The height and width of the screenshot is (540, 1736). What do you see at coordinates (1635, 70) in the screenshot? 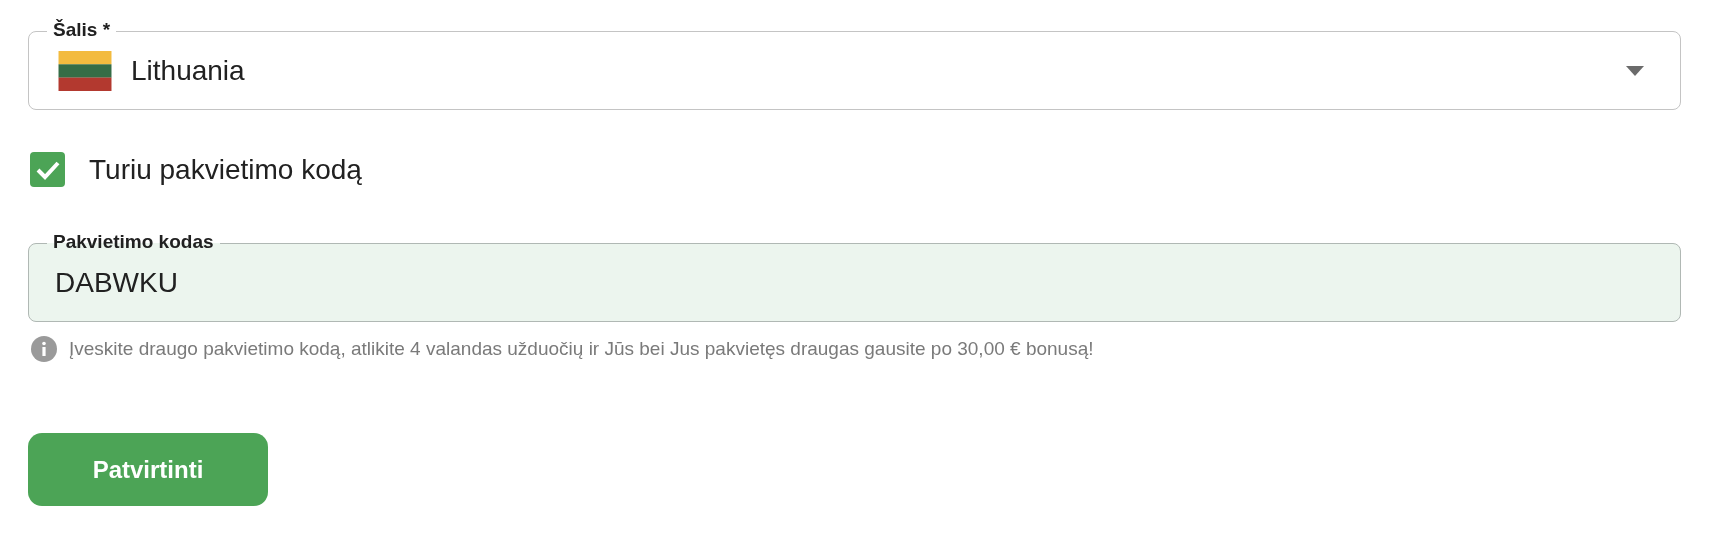
I see `caret-icon` at bounding box center [1635, 70].